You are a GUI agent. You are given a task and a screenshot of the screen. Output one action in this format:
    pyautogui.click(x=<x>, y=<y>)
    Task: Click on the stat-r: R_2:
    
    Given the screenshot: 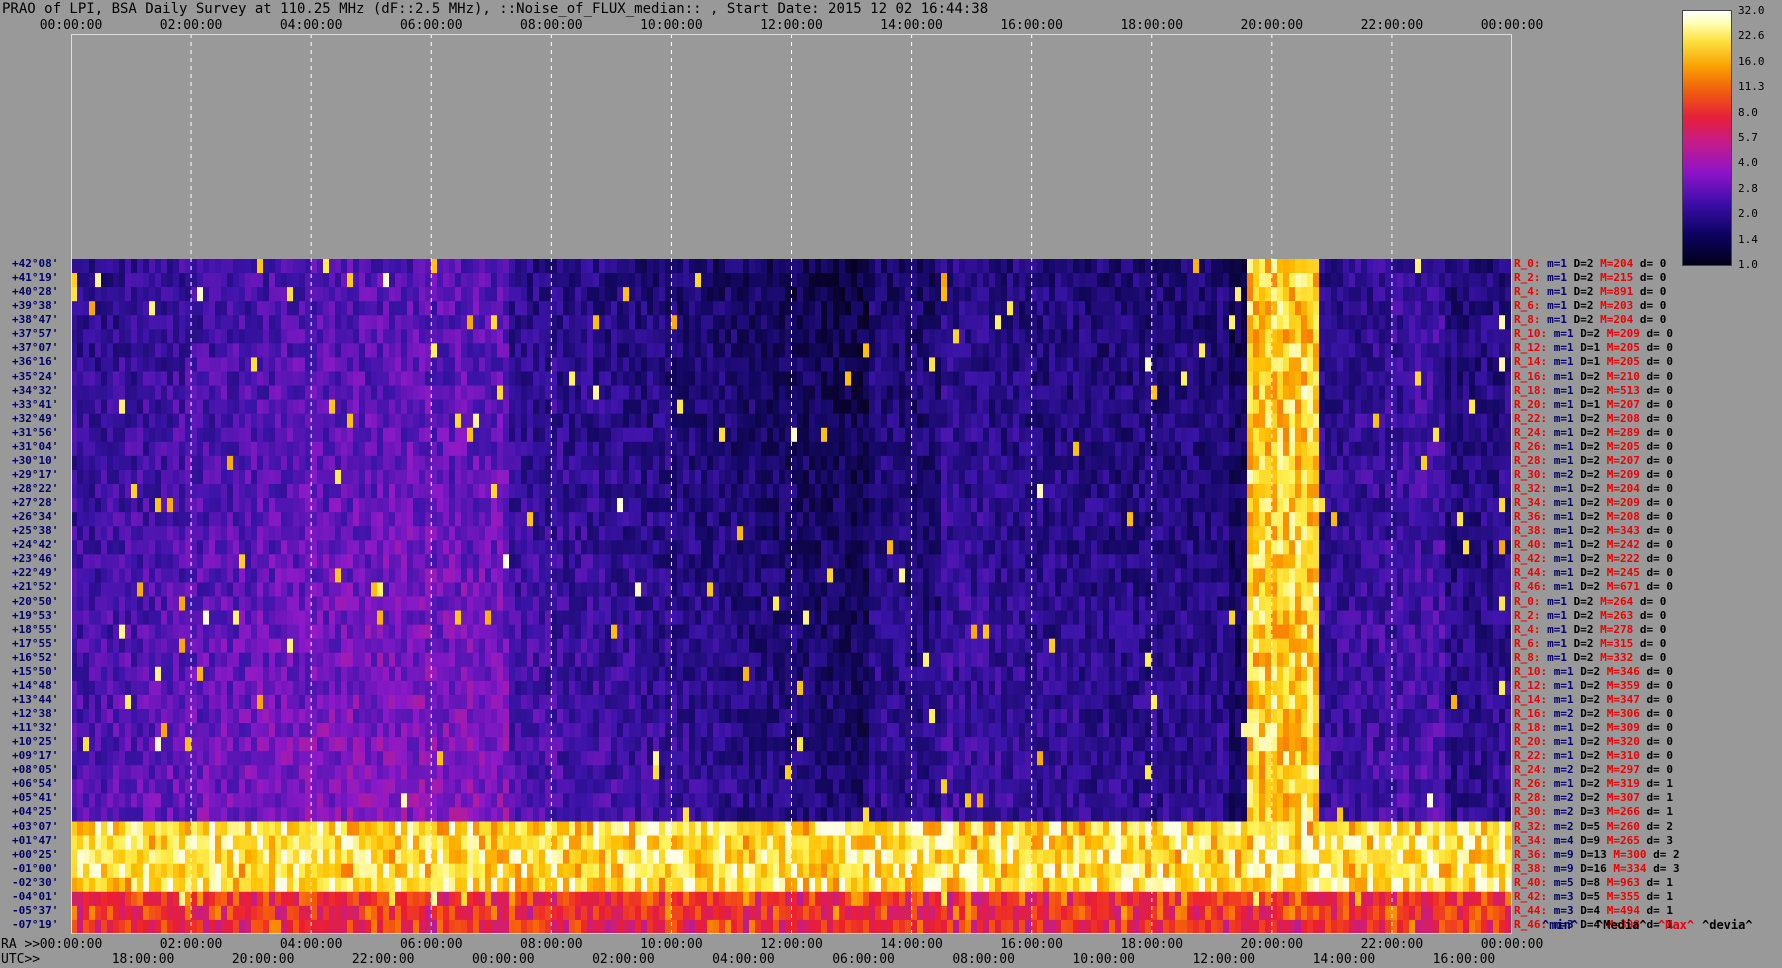 What is the action you would take?
    pyautogui.click(x=1531, y=615)
    